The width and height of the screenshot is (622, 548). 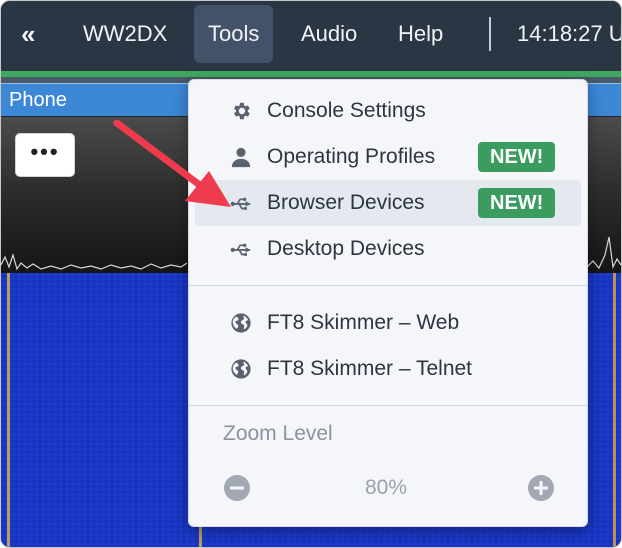 I want to click on annotation-arrow-icon, so click(x=172, y=163).